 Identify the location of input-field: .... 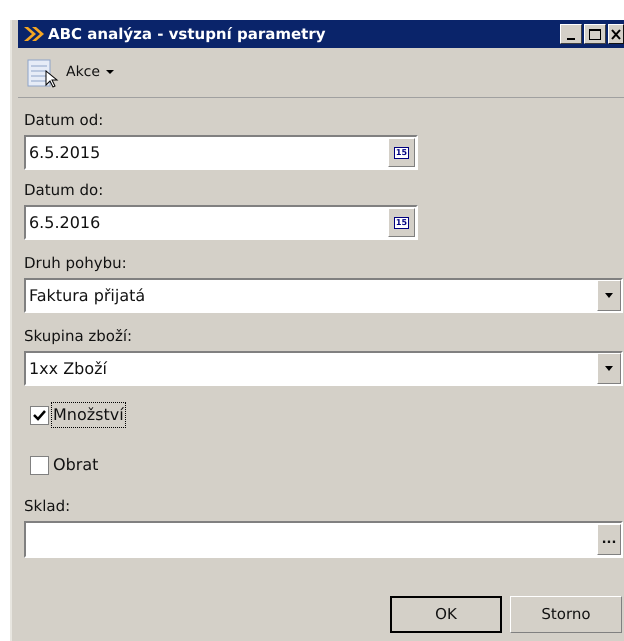
(323, 539).